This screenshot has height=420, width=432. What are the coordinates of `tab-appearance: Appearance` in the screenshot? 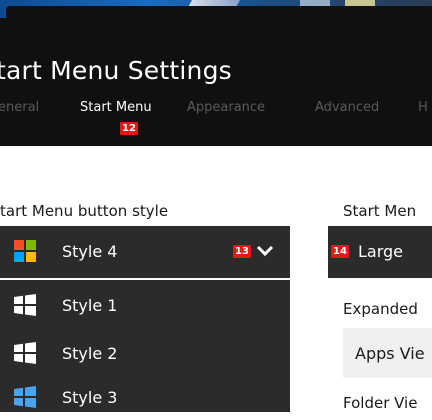 It's located at (226, 107).